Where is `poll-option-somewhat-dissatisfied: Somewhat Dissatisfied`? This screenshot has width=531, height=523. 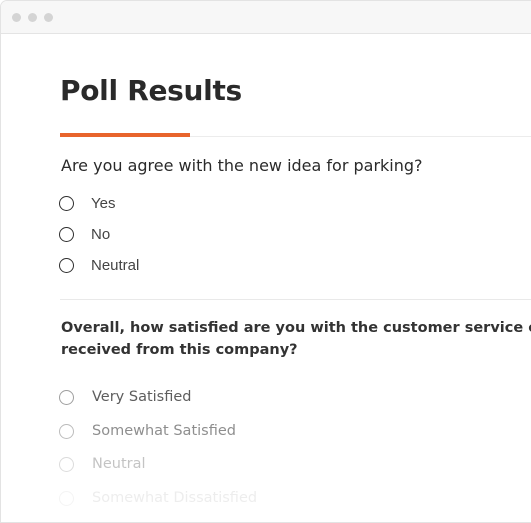
poll-option-somewhat-dissatisfied: Somewhat Dissatisfied is located at coordinates (158, 498).